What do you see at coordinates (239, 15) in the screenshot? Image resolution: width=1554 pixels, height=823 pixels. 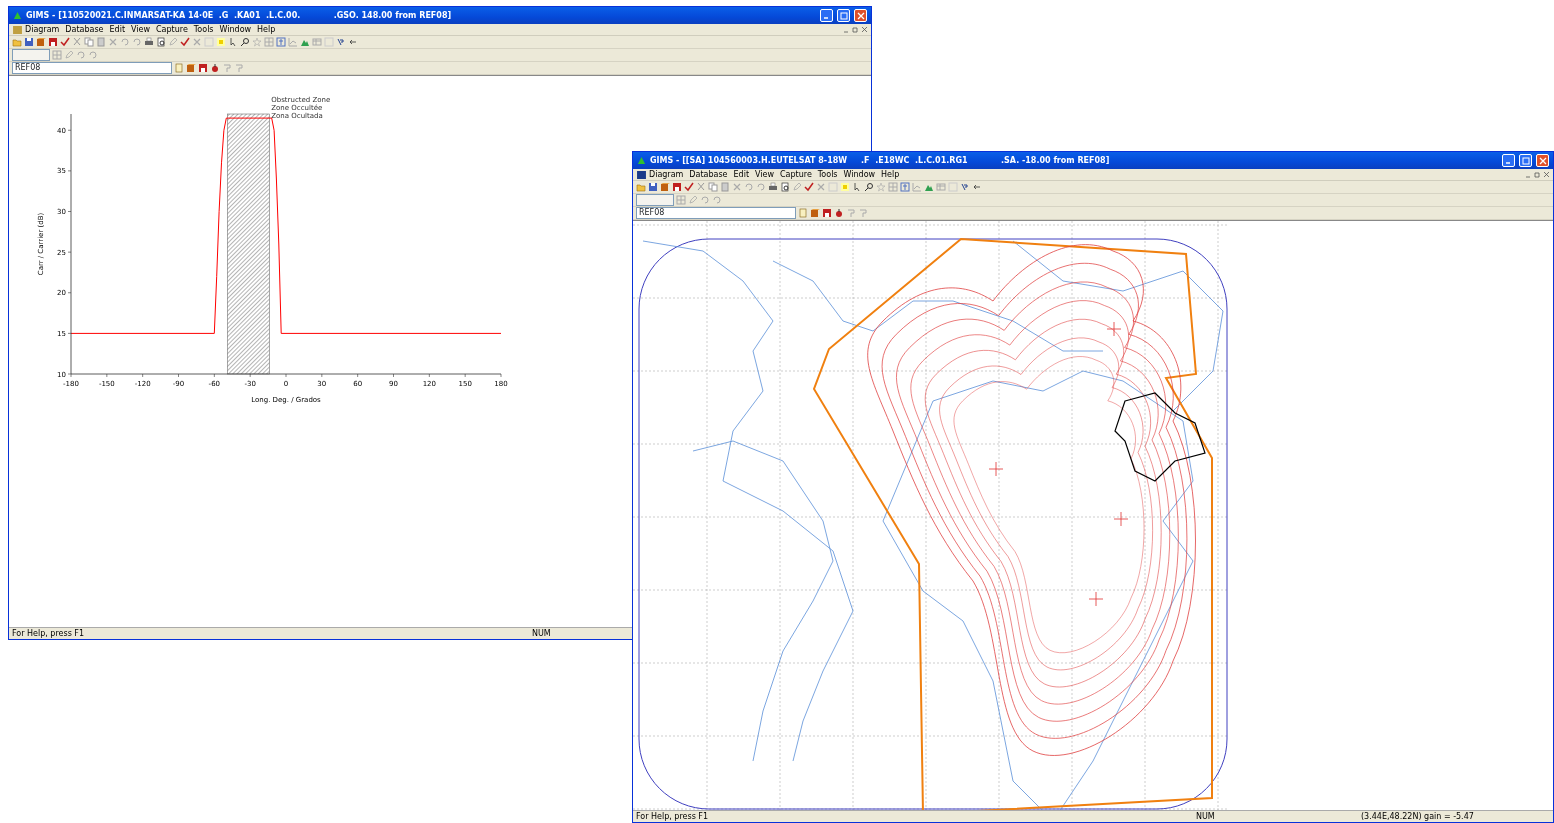 I see `window-title: GIMS - [110520021.C.INMARSAT-KA 14·0E .G .KA01 .L.C.00. .GSO. 148.00 from REF08]` at bounding box center [239, 15].